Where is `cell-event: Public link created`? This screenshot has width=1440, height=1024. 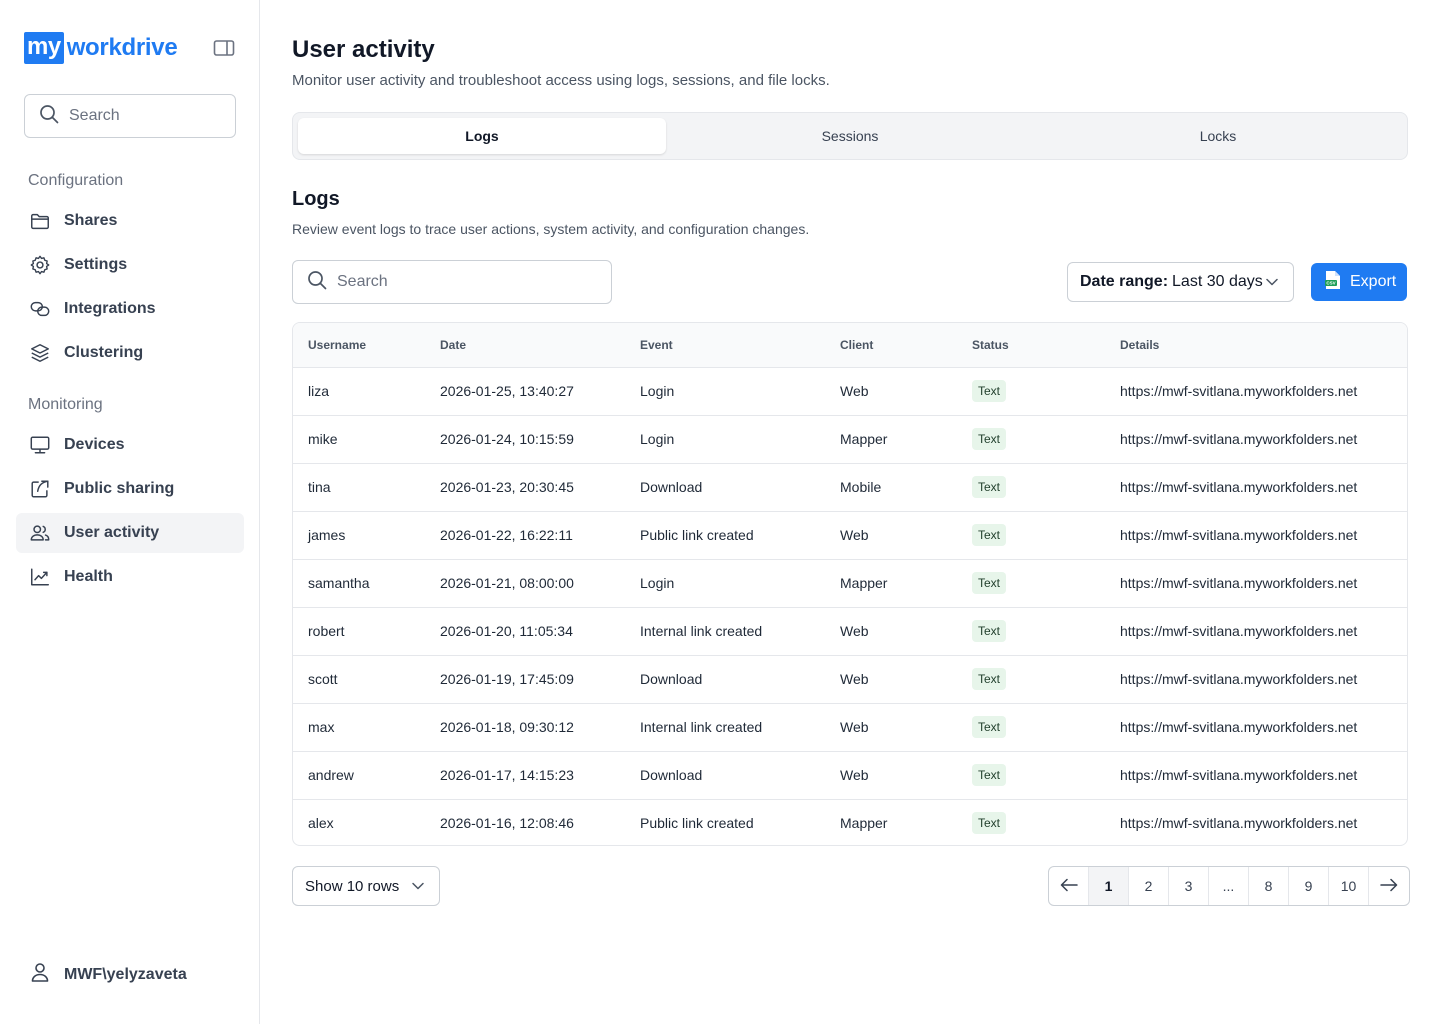 cell-event: Public link created is located at coordinates (725, 535).